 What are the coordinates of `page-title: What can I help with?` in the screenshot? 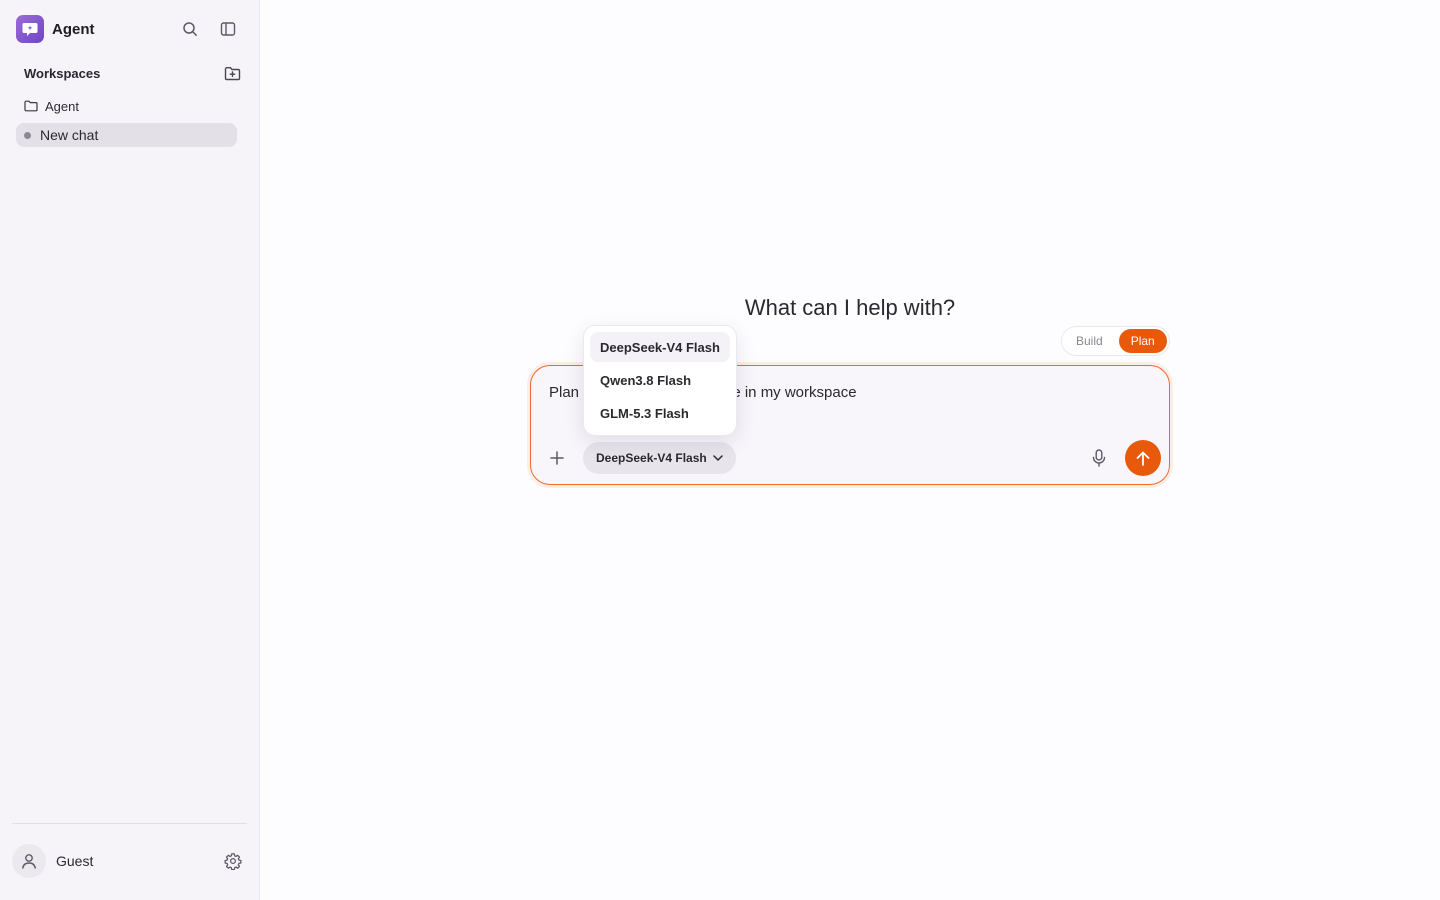 It's located at (850, 307).